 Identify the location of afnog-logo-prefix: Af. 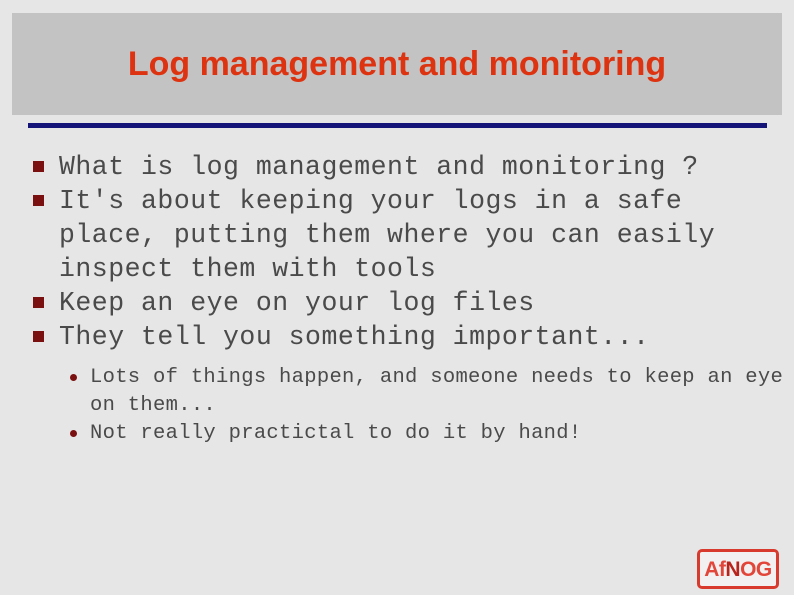
(715, 569).